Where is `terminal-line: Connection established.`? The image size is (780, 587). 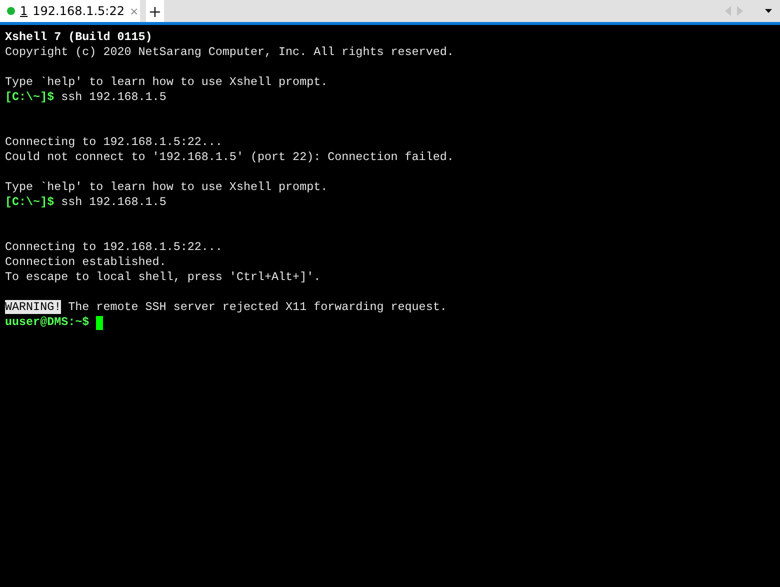 terminal-line: Connection established. is located at coordinates (85, 262).